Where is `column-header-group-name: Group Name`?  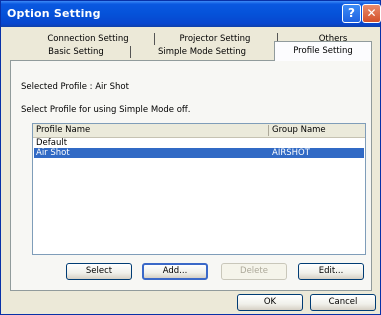
column-header-group-name: Group Name is located at coordinates (317, 130).